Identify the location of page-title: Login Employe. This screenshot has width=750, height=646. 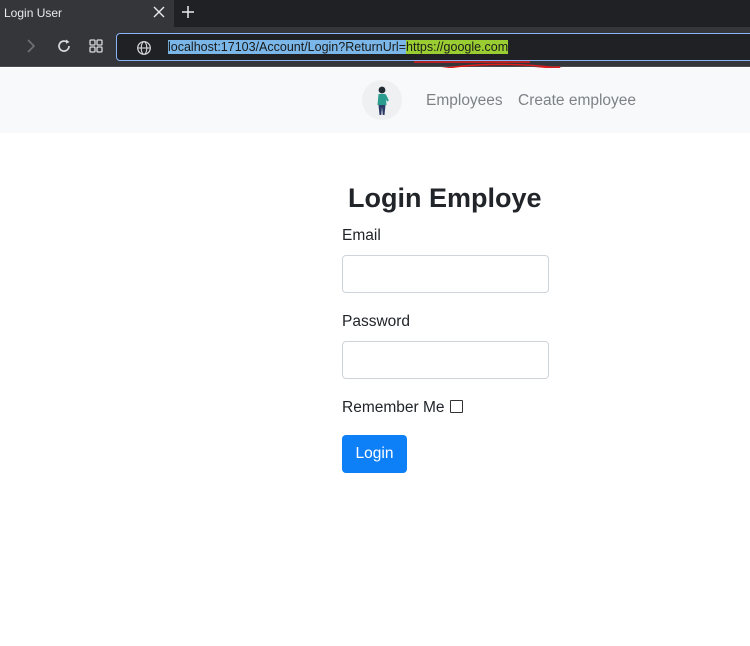
(445, 198).